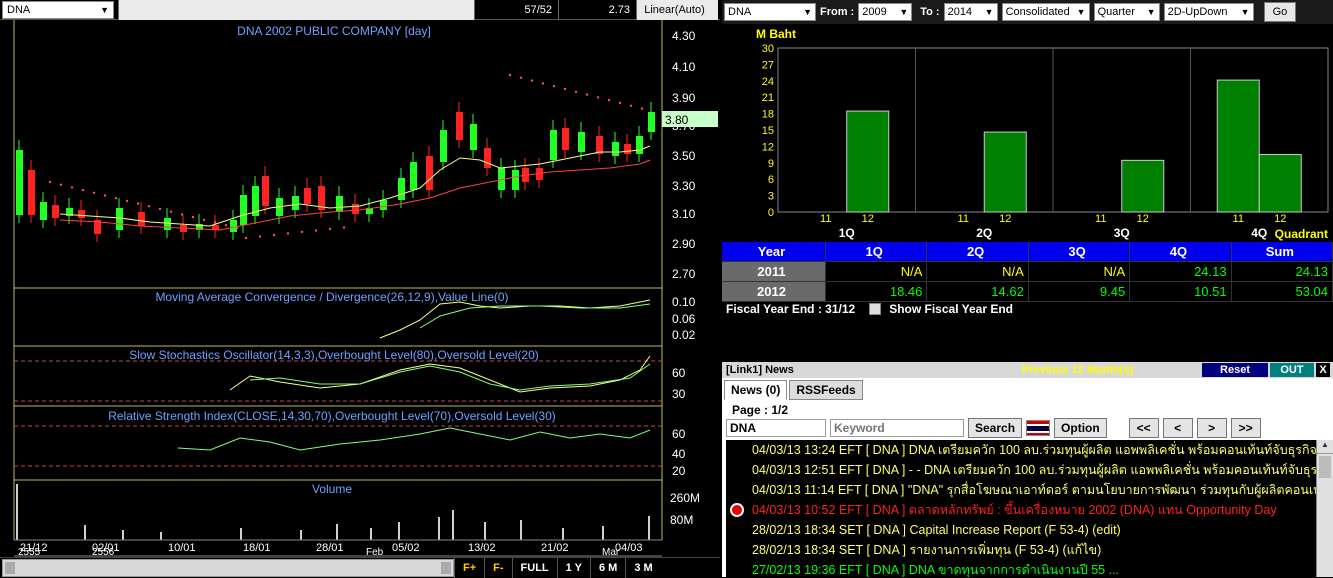 This screenshot has width=1333, height=578. Describe the element at coordinates (535, 316) in the screenshot. I see `macd-signal-line` at that location.